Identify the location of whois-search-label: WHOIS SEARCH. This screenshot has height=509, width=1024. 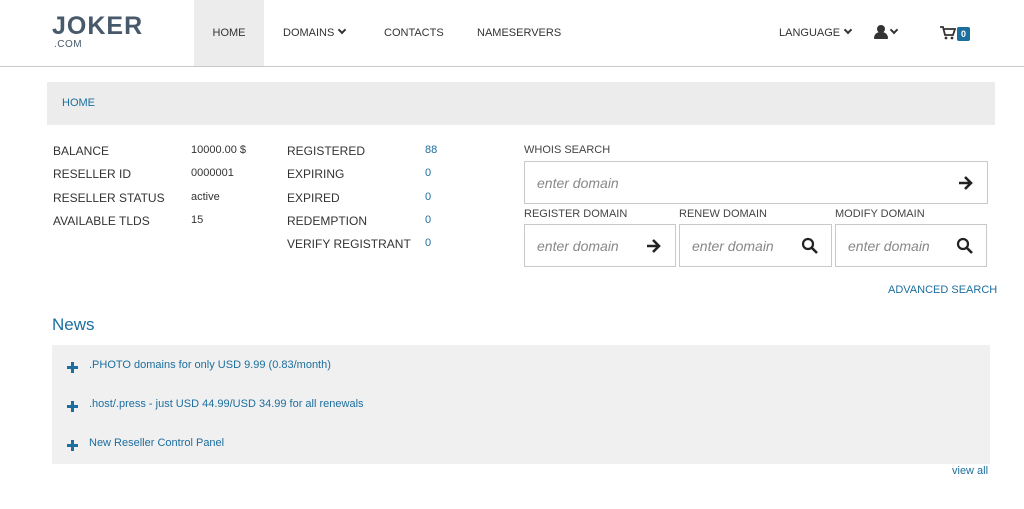
(567, 150).